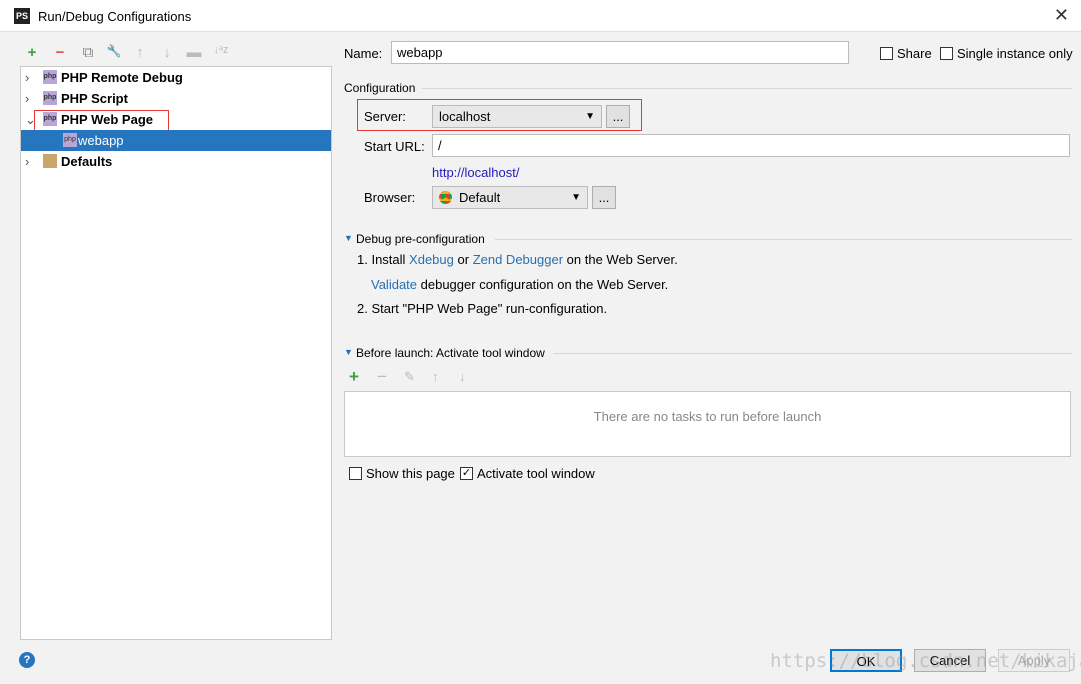 The width and height of the screenshot is (1081, 684). I want to click on browser-label: Browser:, so click(390, 197).